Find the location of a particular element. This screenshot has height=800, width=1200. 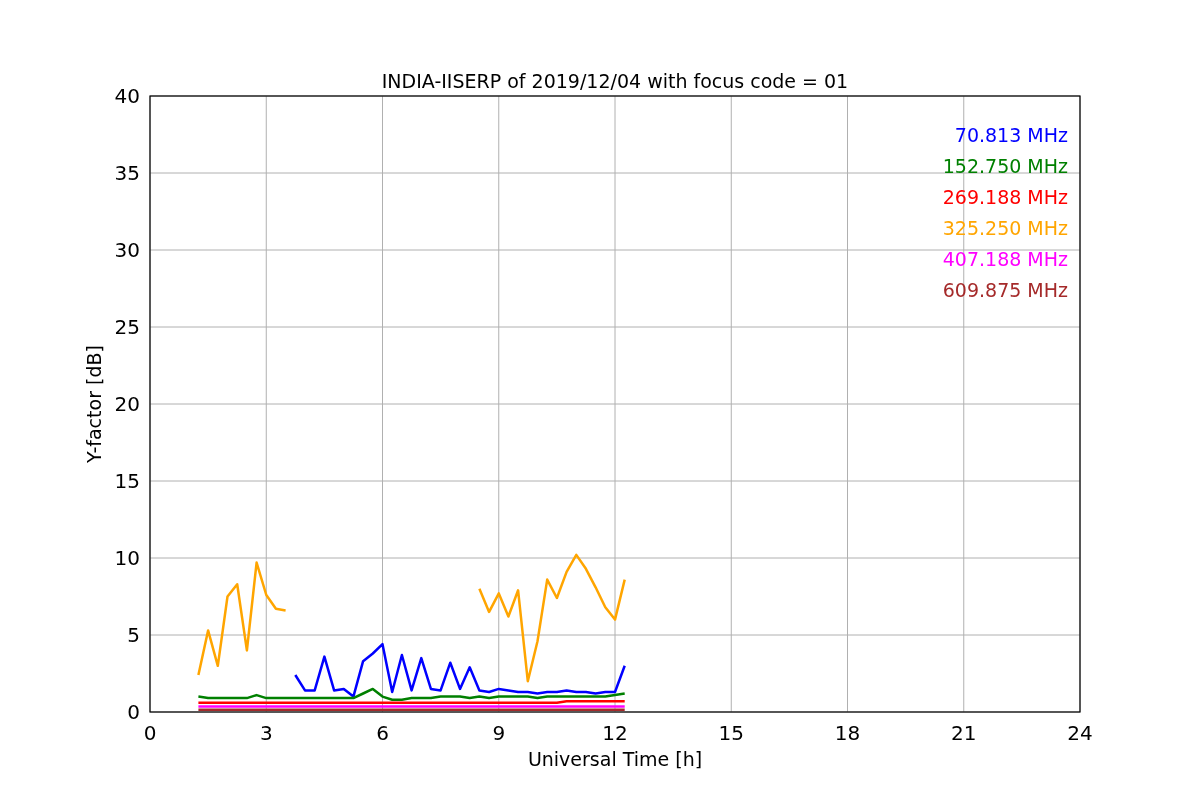

legend-label: 70.813 MHz is located at coordinates (1011, 135).